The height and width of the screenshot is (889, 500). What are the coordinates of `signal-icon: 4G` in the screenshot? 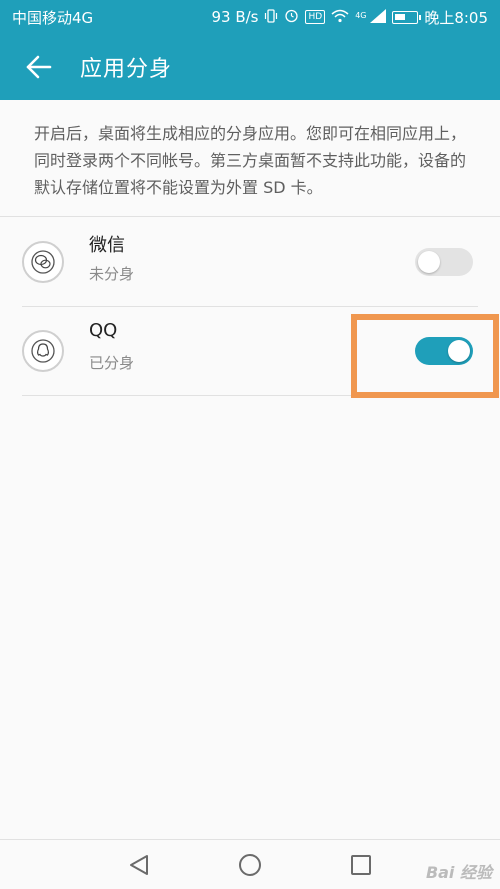 It's located at (371, 17).